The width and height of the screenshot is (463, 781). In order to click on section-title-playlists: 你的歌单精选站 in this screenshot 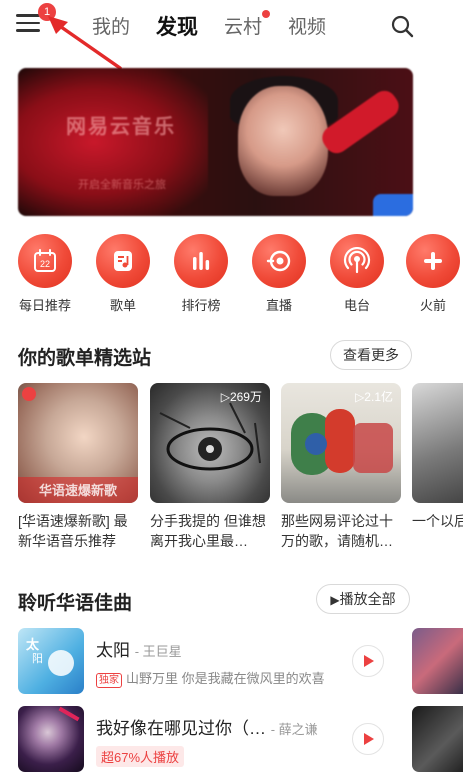, I will do `click(85, 358)`.